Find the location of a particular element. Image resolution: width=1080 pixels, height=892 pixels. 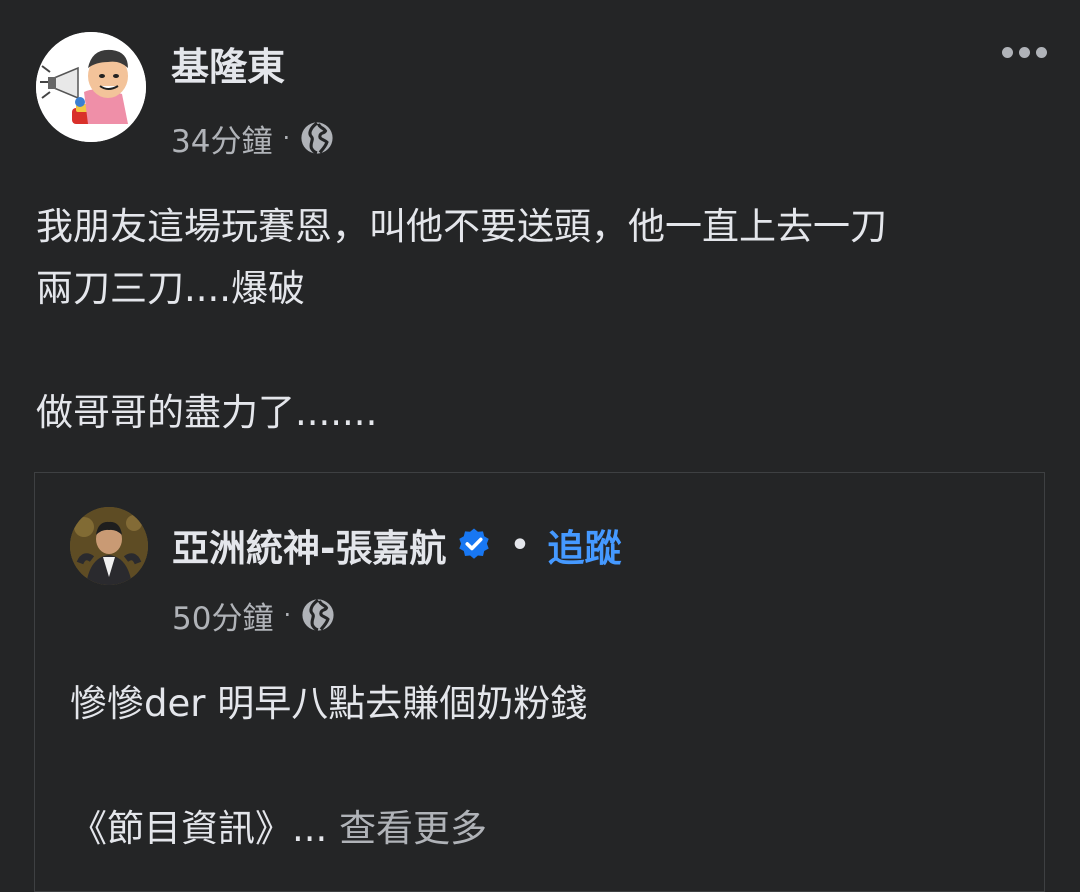

more-options-button is located at coordinates (1024, 52).